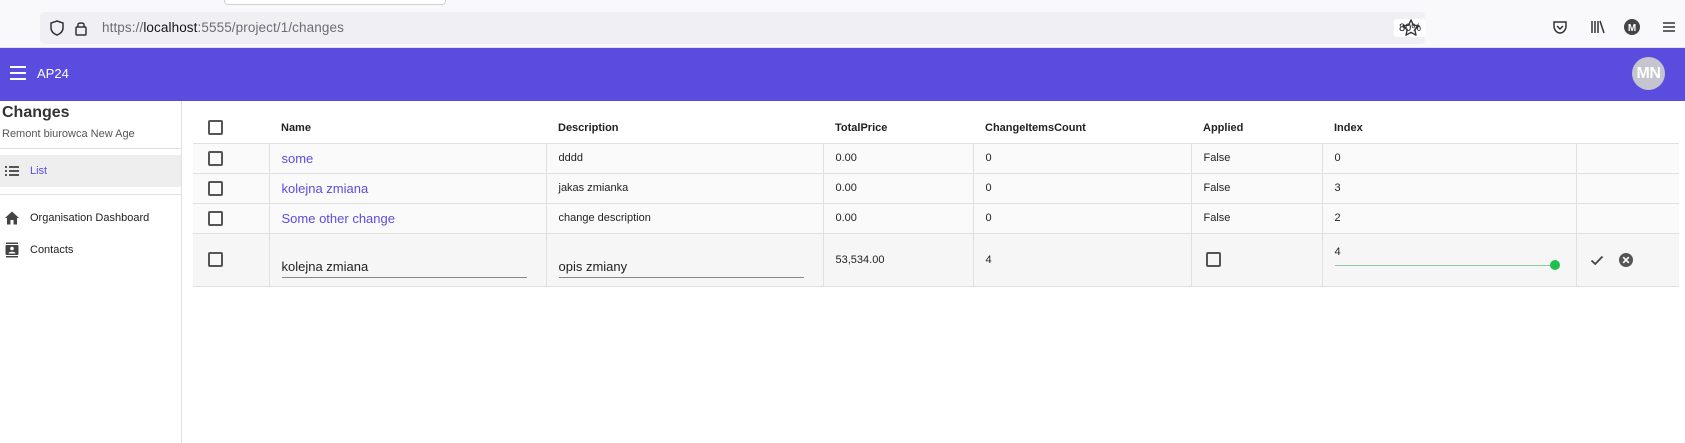 Image resolution: width=1685 pixels, height=443 pixels. Describe the element at coordinates (12, 218) in the screenshot. I see `home-icon` at that location.